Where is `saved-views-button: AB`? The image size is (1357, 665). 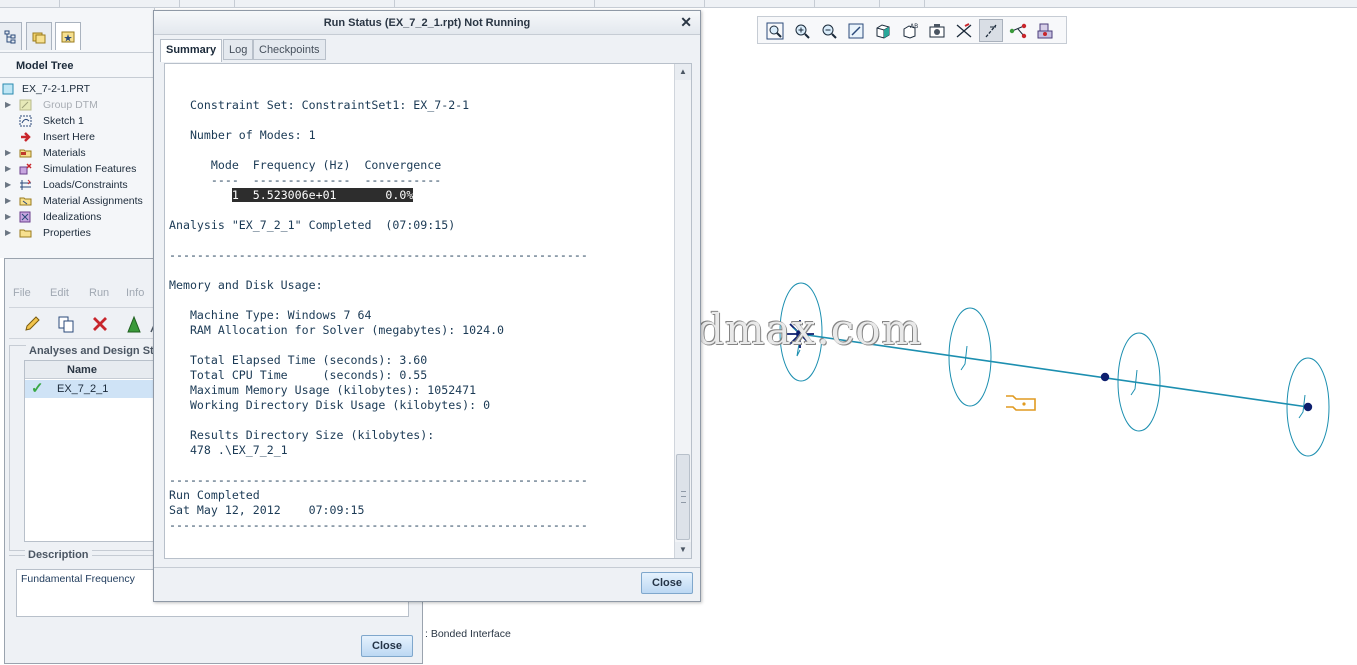
saved-views-button: AB is located at coordinates (910, 30).